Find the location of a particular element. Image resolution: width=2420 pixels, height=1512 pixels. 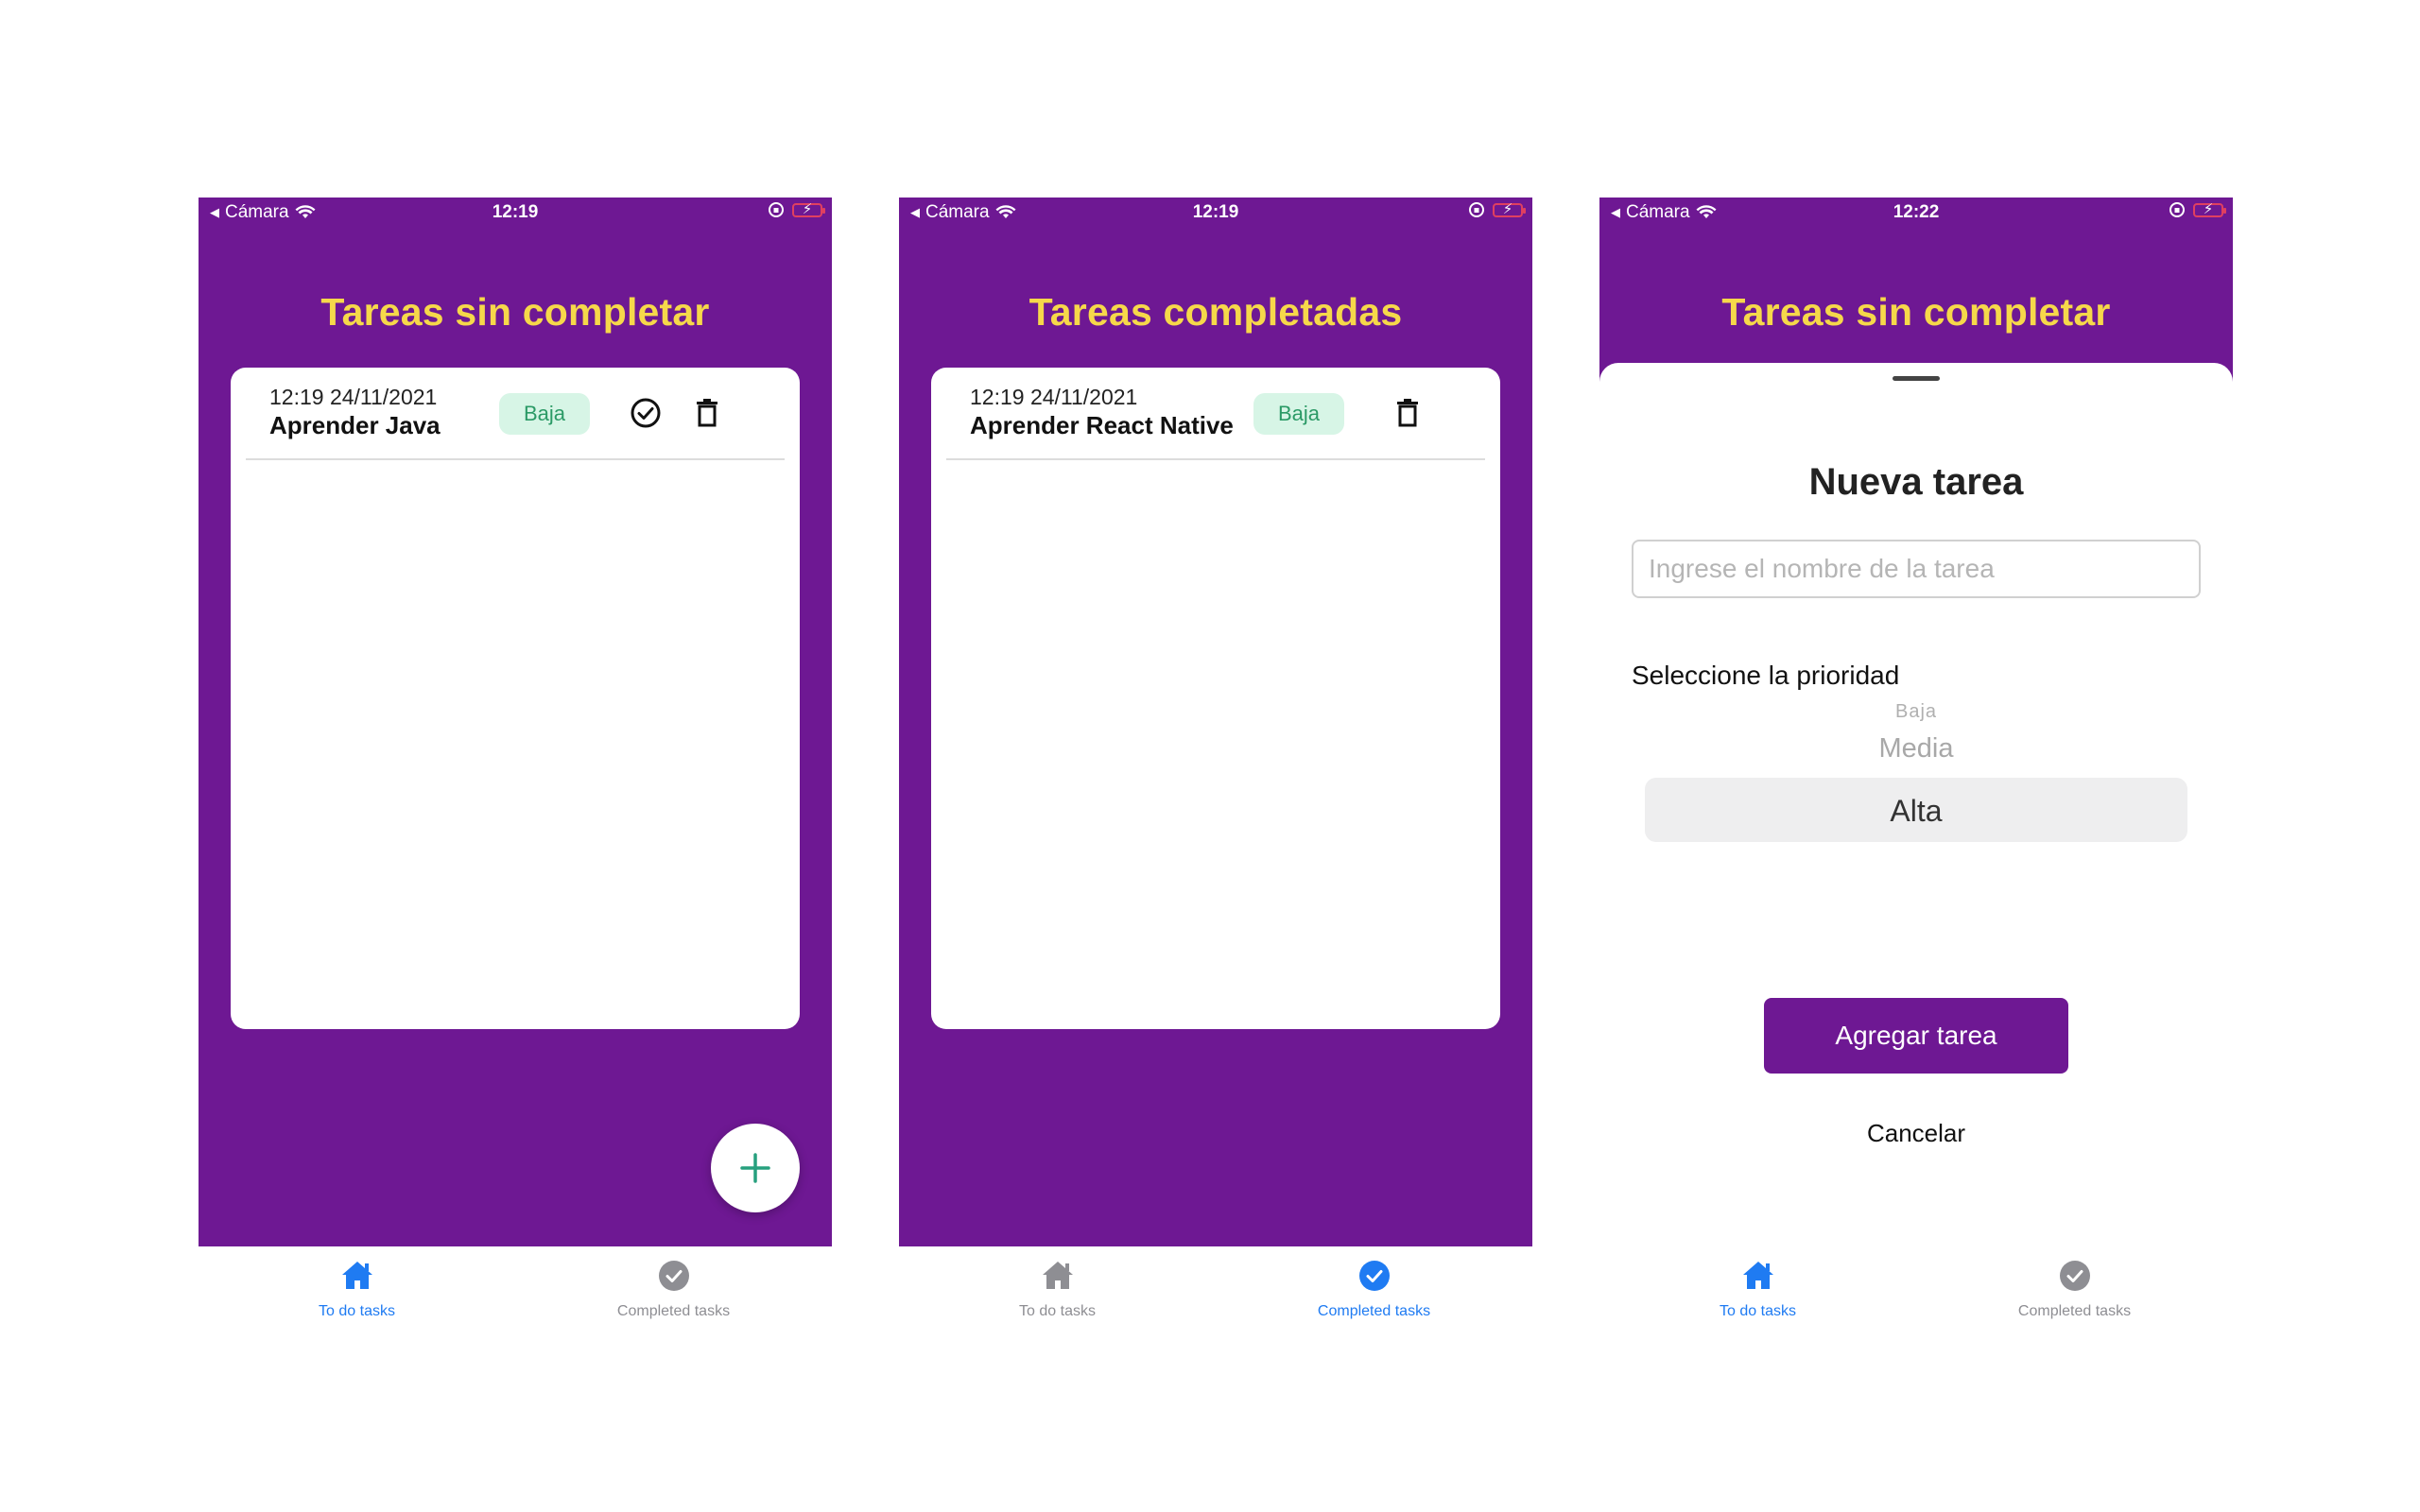

task-name: Aprender React Native is located at coordinates (1102, 425).